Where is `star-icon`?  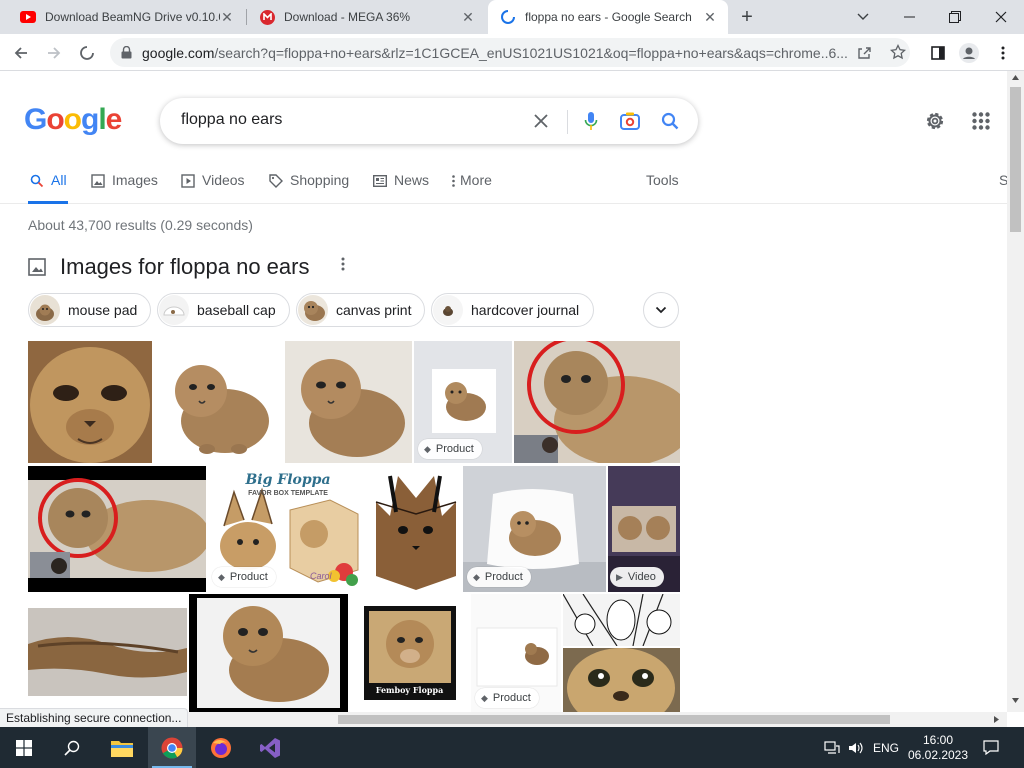
star-icon is located at coordinates (898, 52).